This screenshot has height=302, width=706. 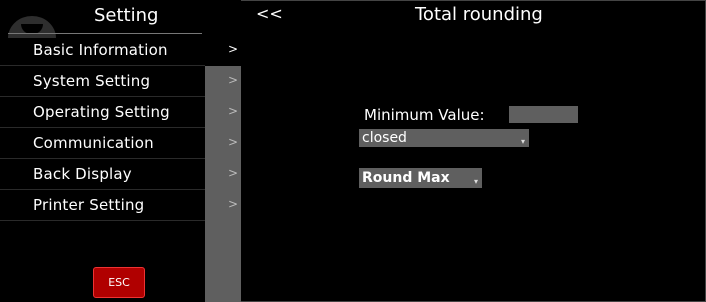 I want to click on minimum-value-input, so click(x=543, y=114).